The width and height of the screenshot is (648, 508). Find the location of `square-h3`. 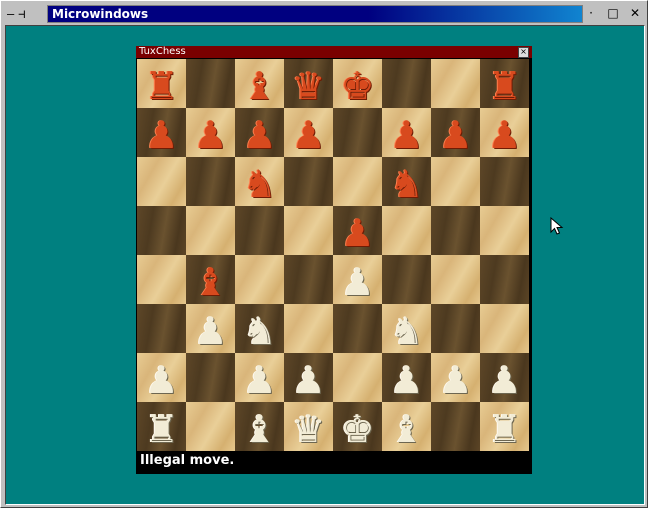

square-h3 is located at coordinates (504, 328).